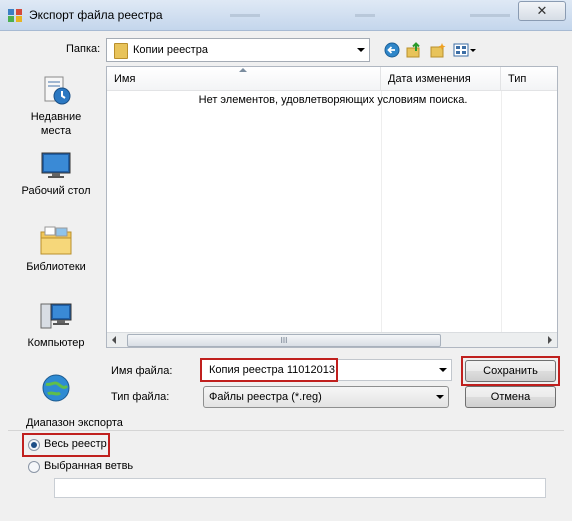 This screenshot has width=572, height=521. I want to click on group-divider, so click(286, 430).